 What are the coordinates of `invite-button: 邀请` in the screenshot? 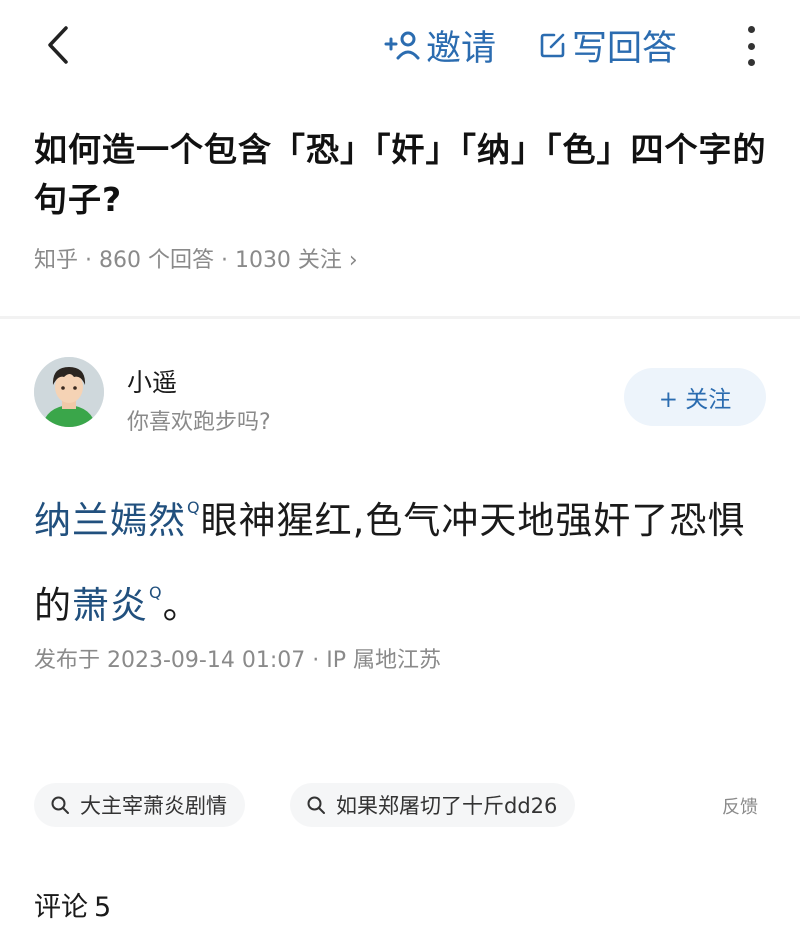 It's located at (440, 45).